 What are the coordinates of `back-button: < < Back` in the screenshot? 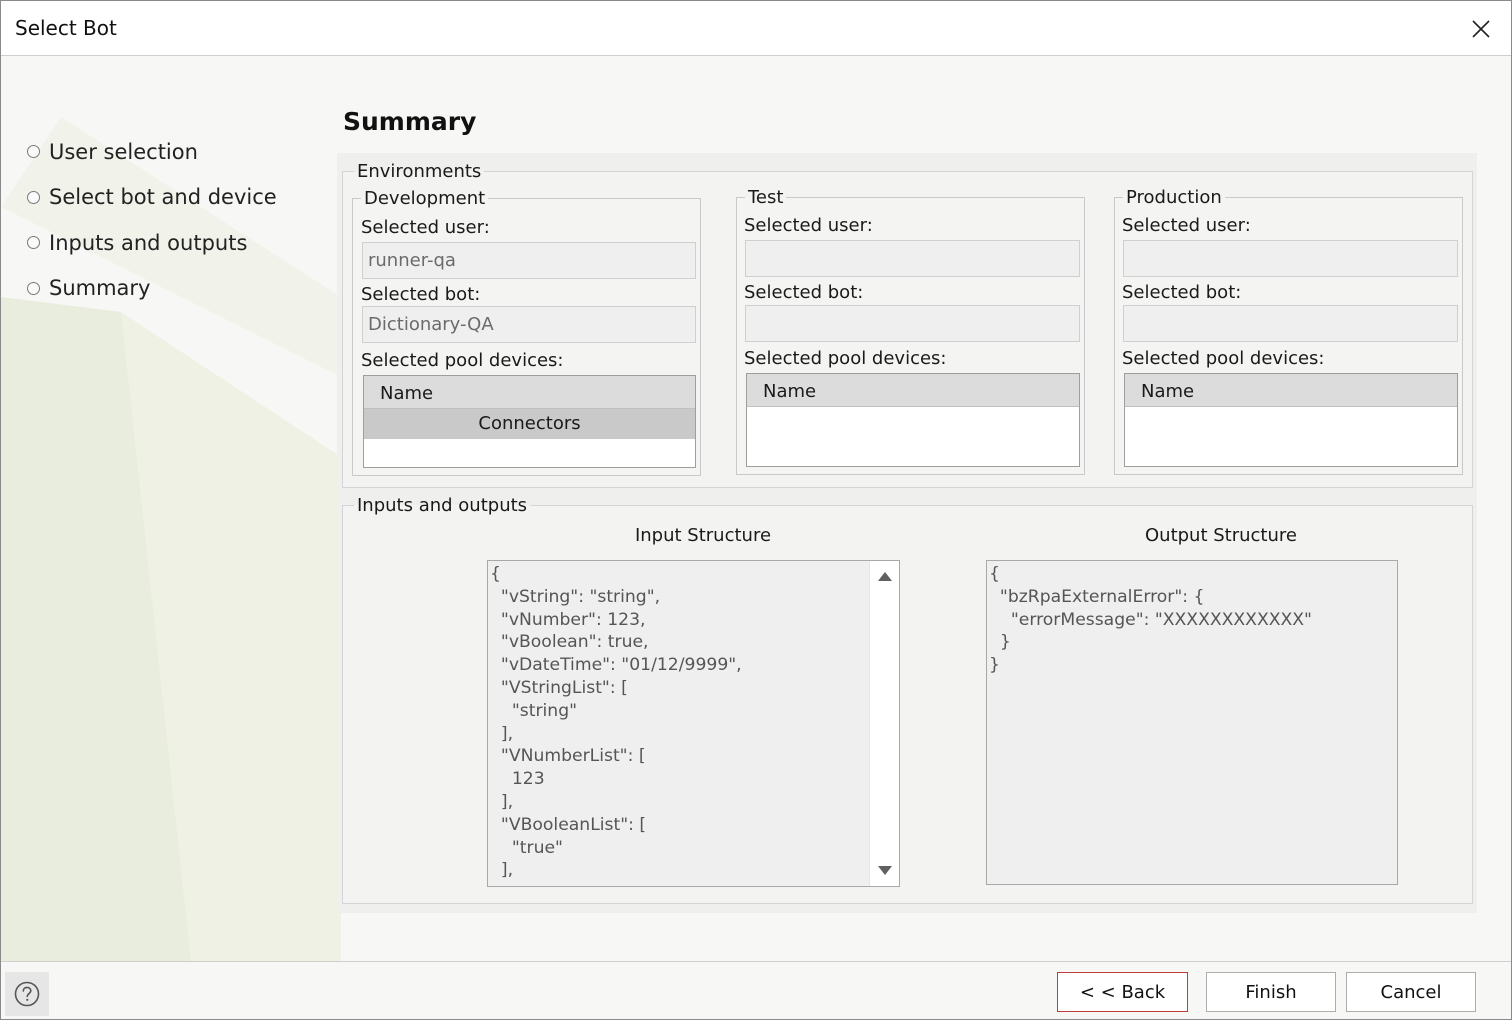 It's located at (1122, 992).